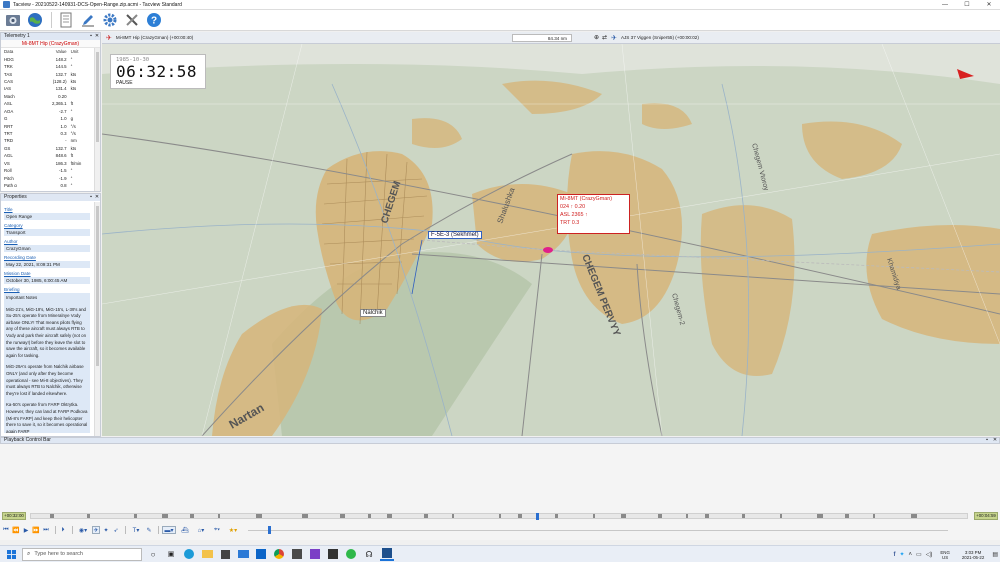 Image resolution: width=1000 pixels, height=562 pixels. What do you see at coordinates (47, 280) in the screenshot?
I see `property-value-mission-date: October 30, 1985, 6:00:45 AM` at bounding box center [47, 280].